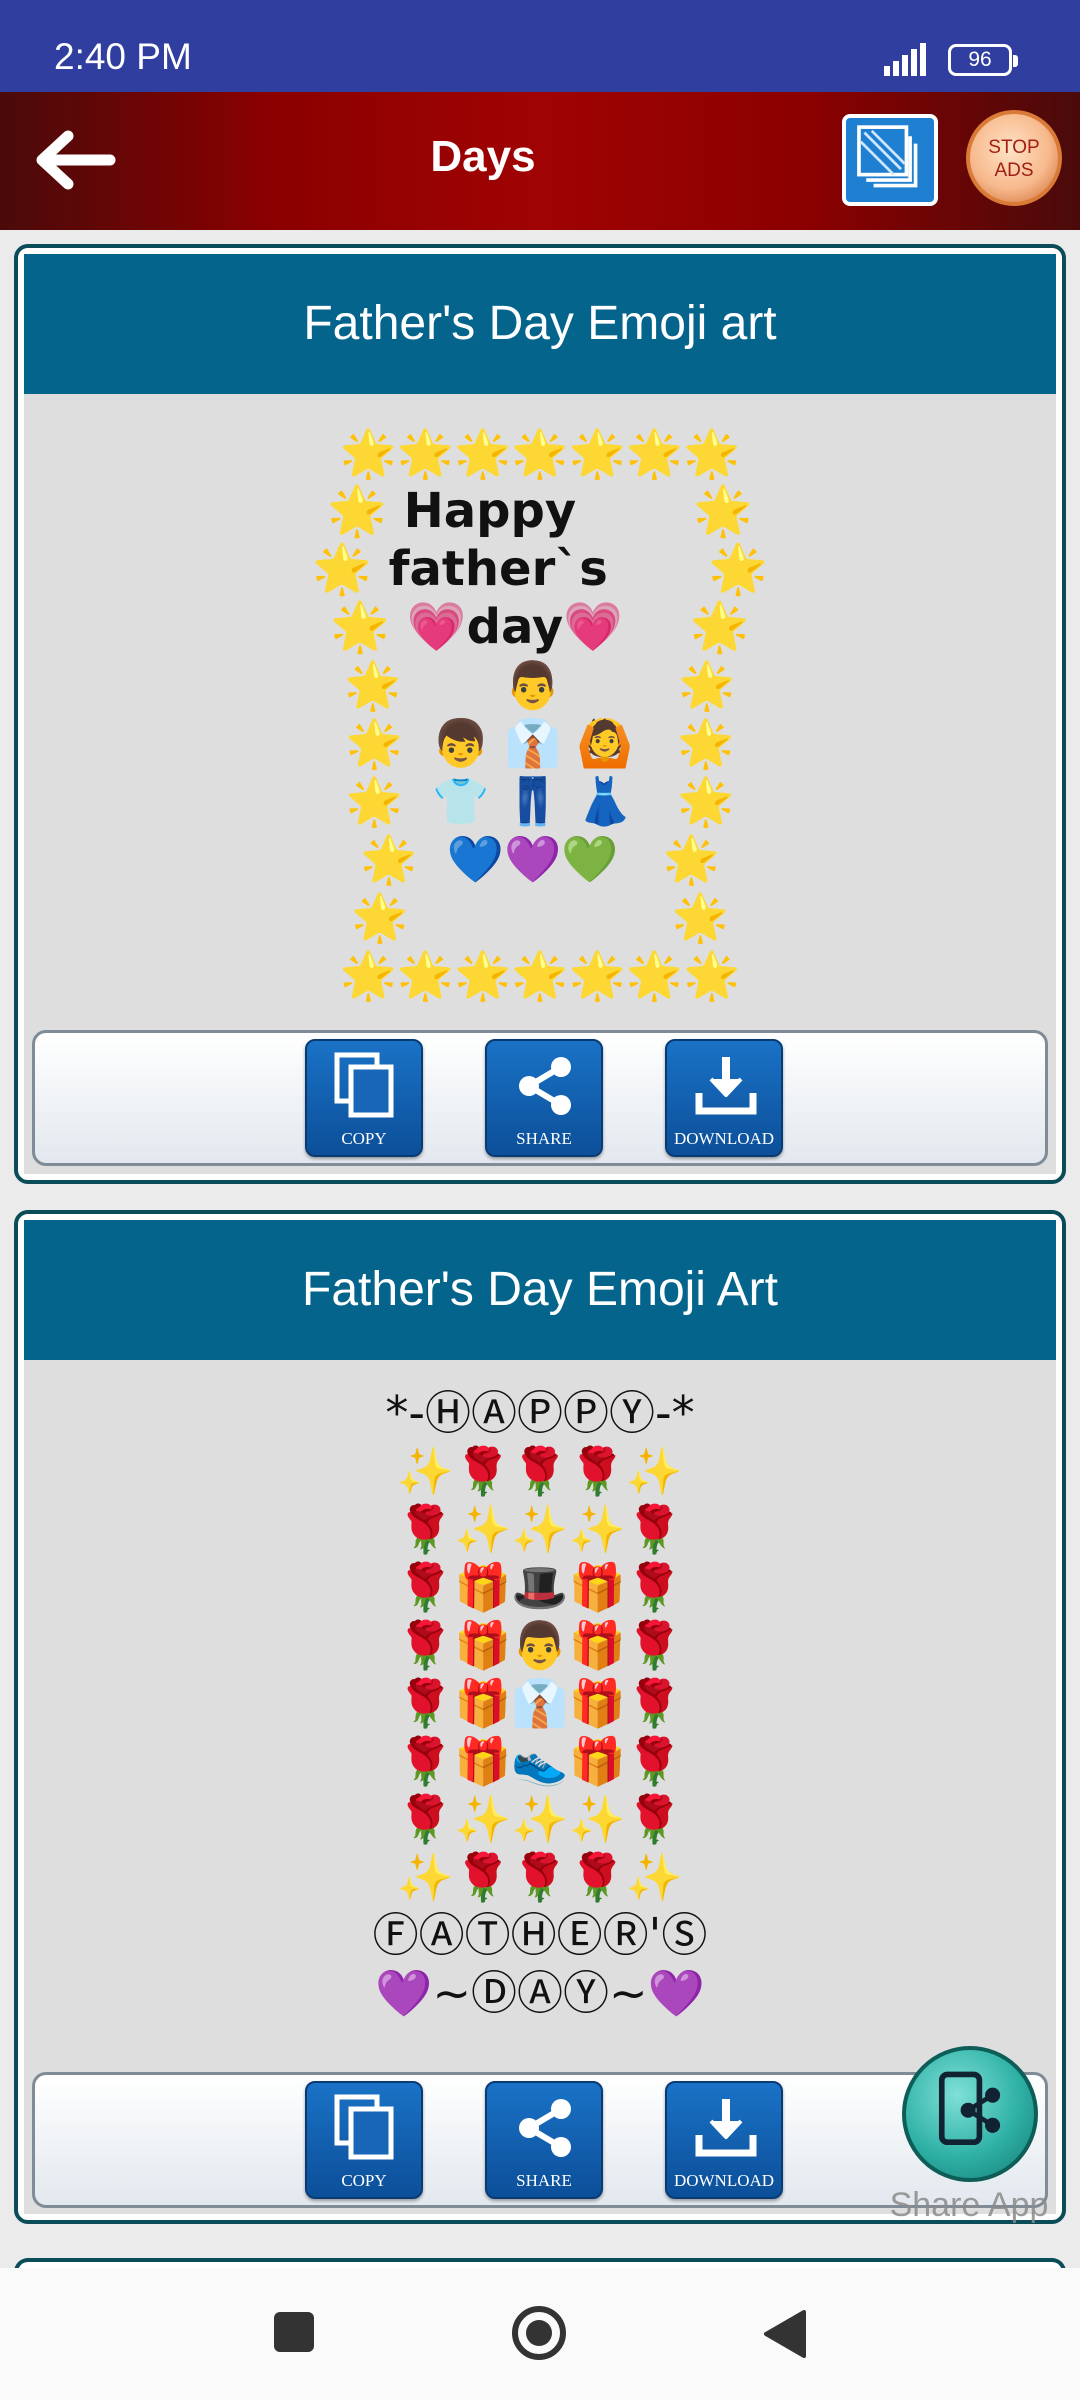  Describe the element at coordinates (540, 859) in the screenshot. I see `art-line: 🌟 💙💜💚 🌟` at that location.